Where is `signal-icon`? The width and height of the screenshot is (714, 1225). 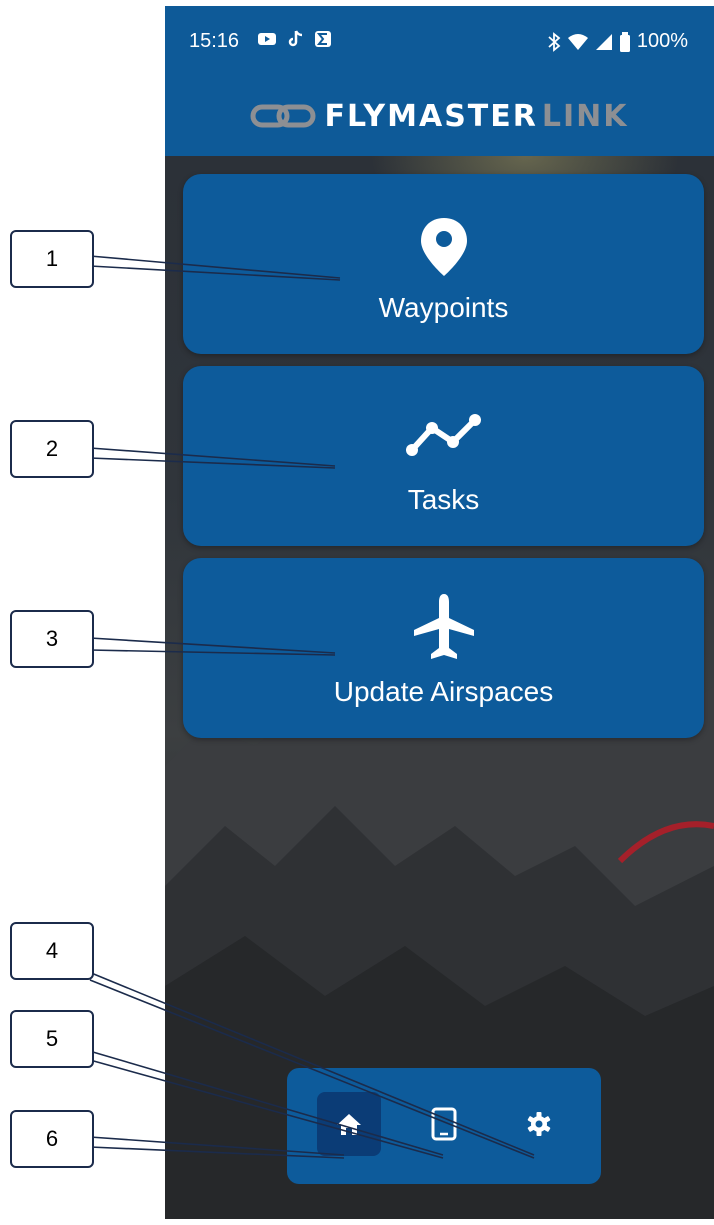 signal-icon is located at coordinates (603, 41).